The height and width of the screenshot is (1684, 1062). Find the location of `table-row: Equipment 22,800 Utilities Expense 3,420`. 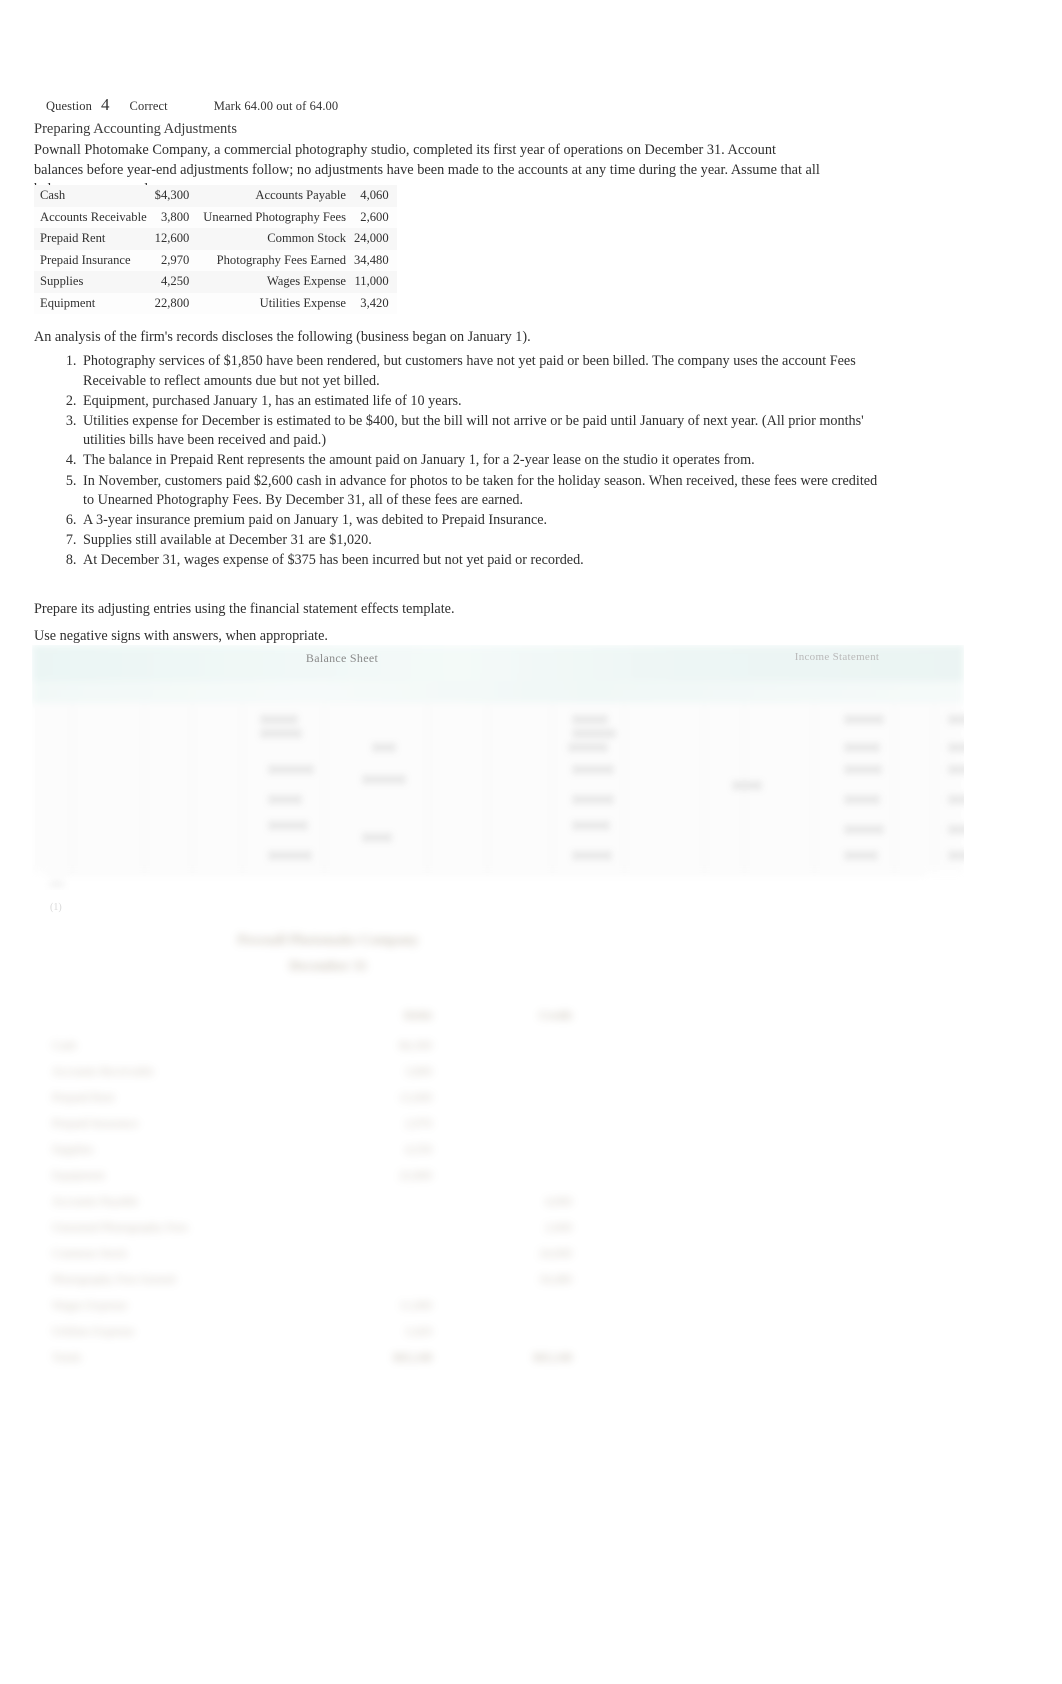

table-row: Equipment 22,800 Utilities Expense 3,420 is located at coordinates (215, 303).